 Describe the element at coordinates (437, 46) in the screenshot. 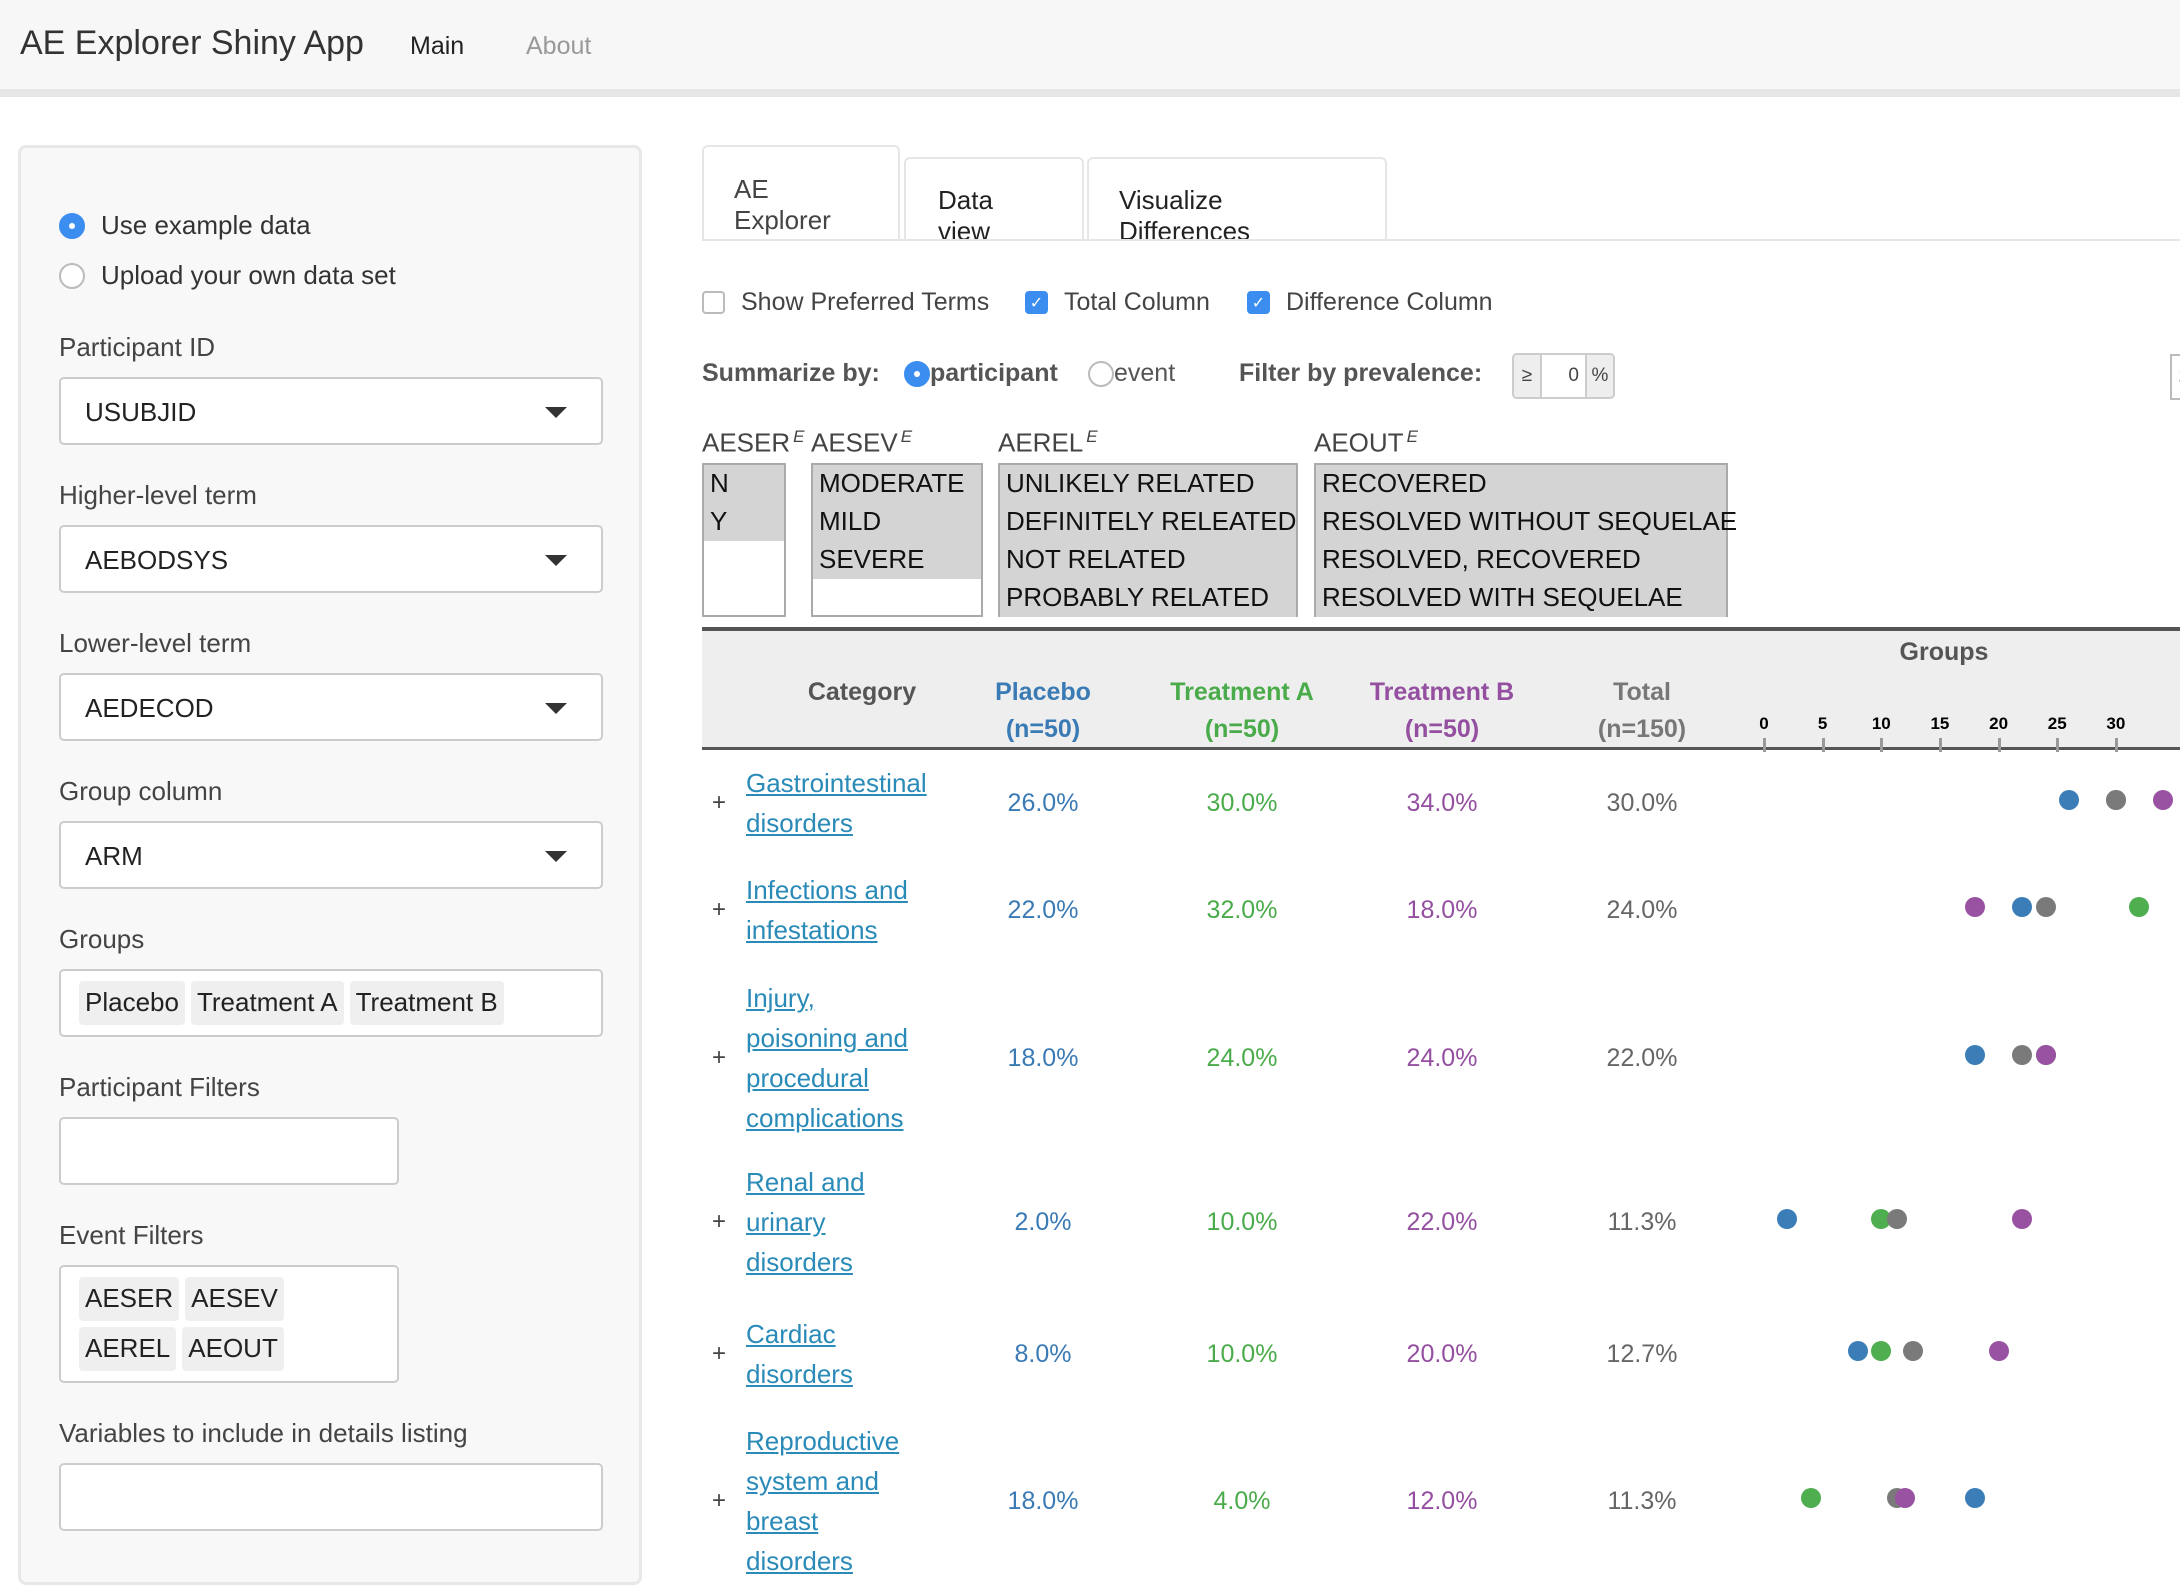

I see `nav-main: Main` at that location.